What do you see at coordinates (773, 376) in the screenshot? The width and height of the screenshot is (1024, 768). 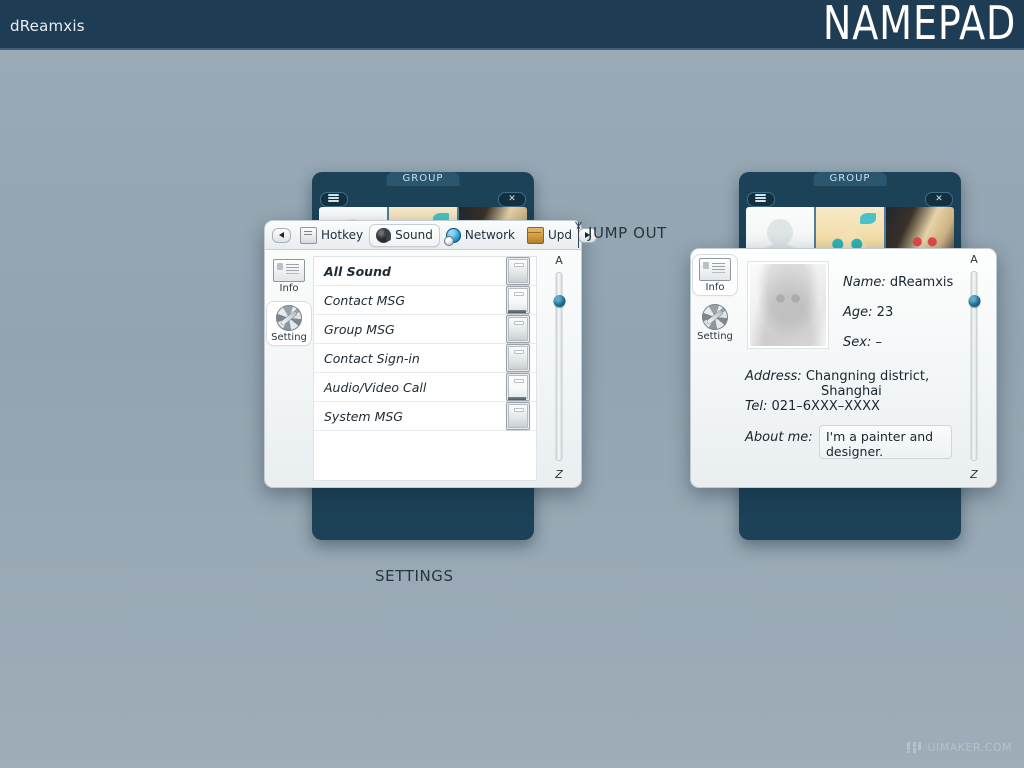 I see `field-address-key: Address:` at bounding box center [773, 376].